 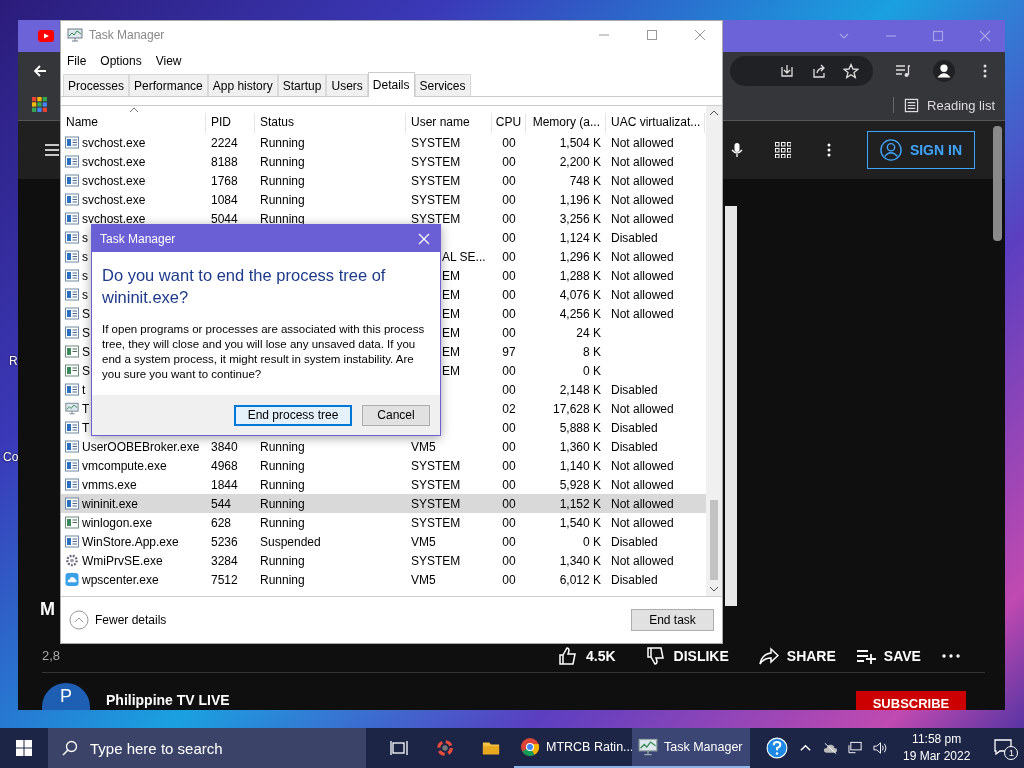 I want to click on clock: 11:58 pm 19 Mar 2022, so click(x=937, y=748).